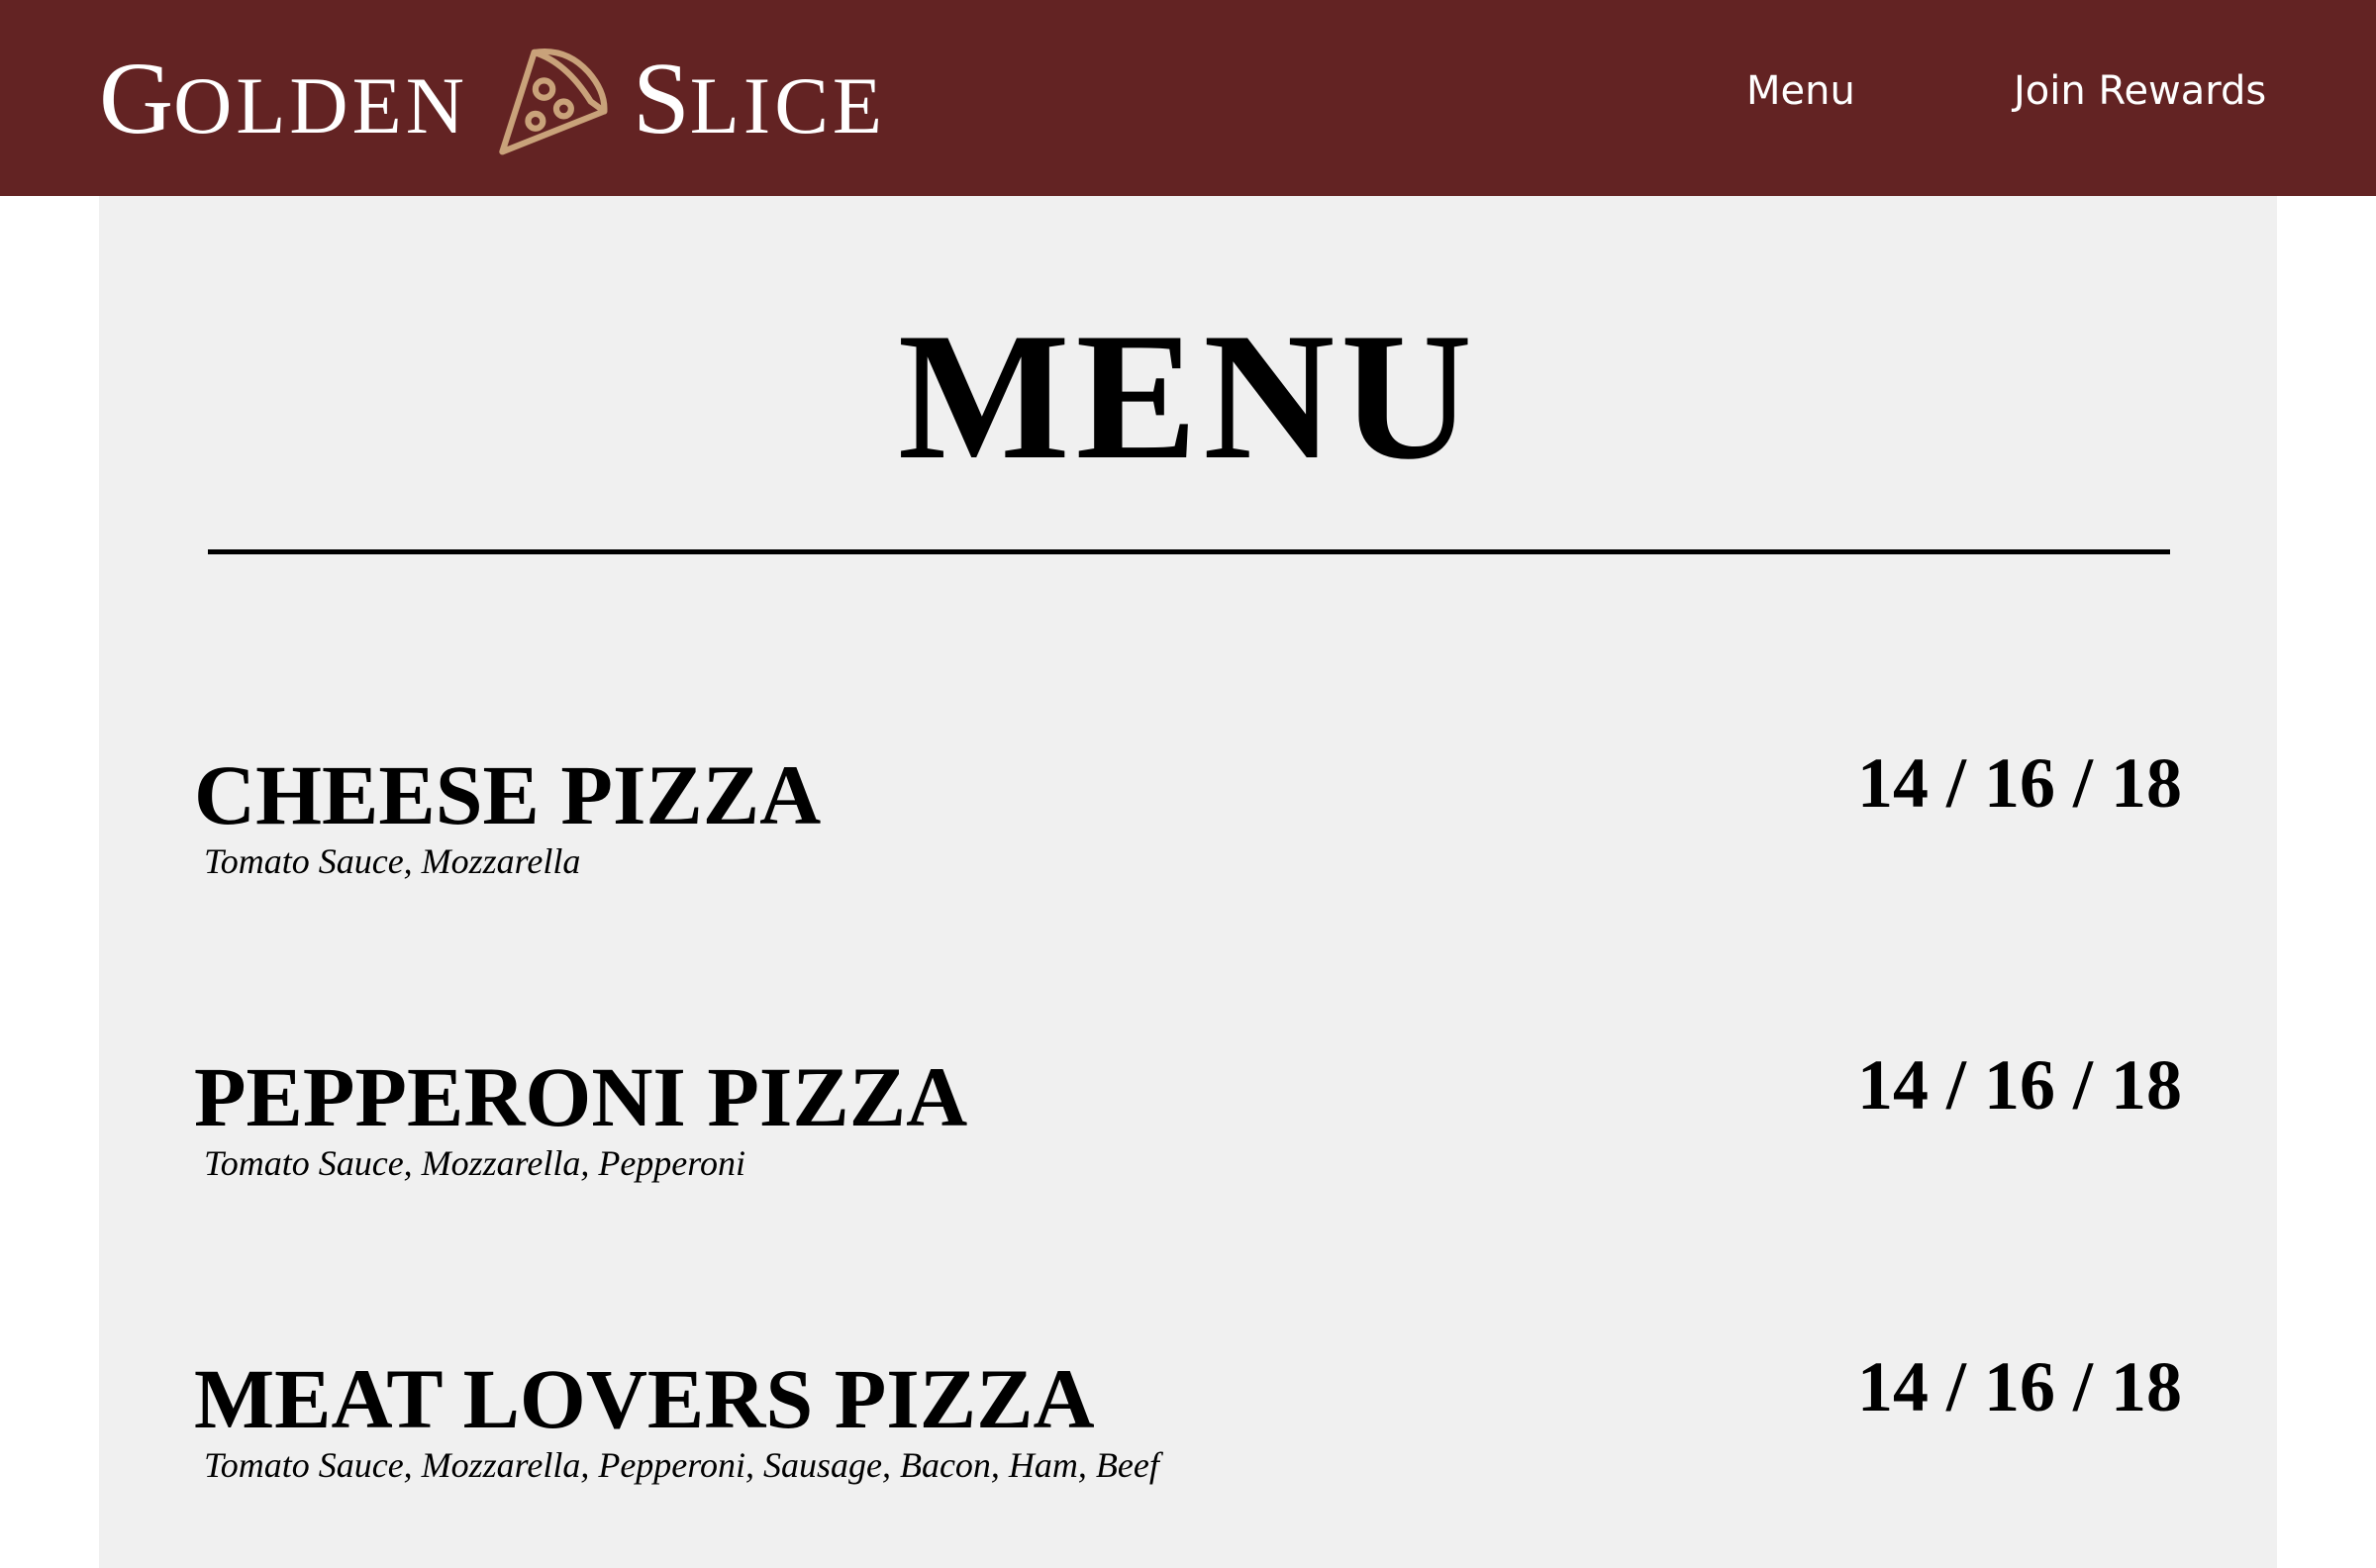 The image size is (2376, 1568). Describe the element at coordinates (581, 1096) in the screenshot. I see `menu-item-name: PEPPERONI PIZZA` at that location.